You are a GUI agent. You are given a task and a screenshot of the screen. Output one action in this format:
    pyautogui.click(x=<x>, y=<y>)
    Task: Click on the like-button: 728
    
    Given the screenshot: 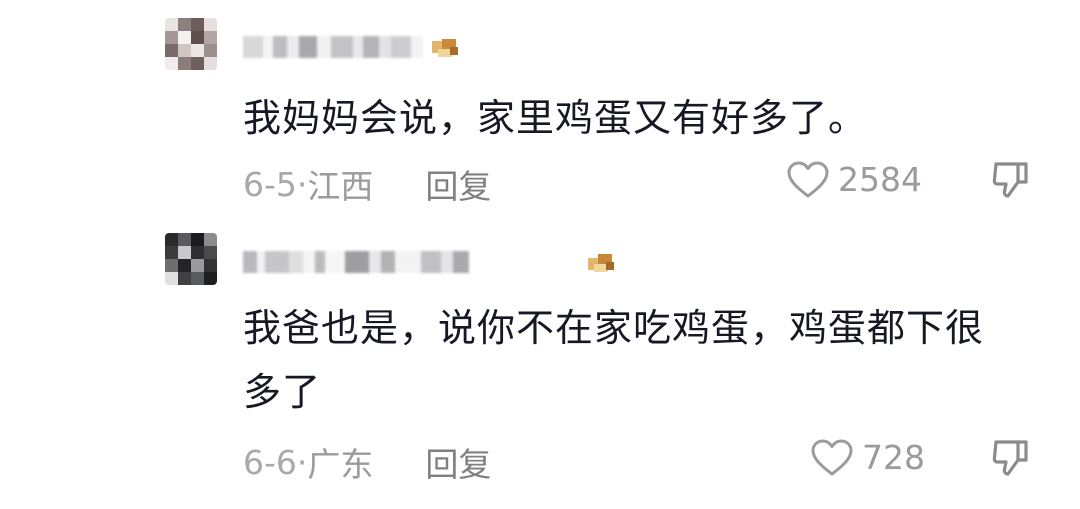 What is the action you would take?
    pyautogui.click(x=867, y=457)
    